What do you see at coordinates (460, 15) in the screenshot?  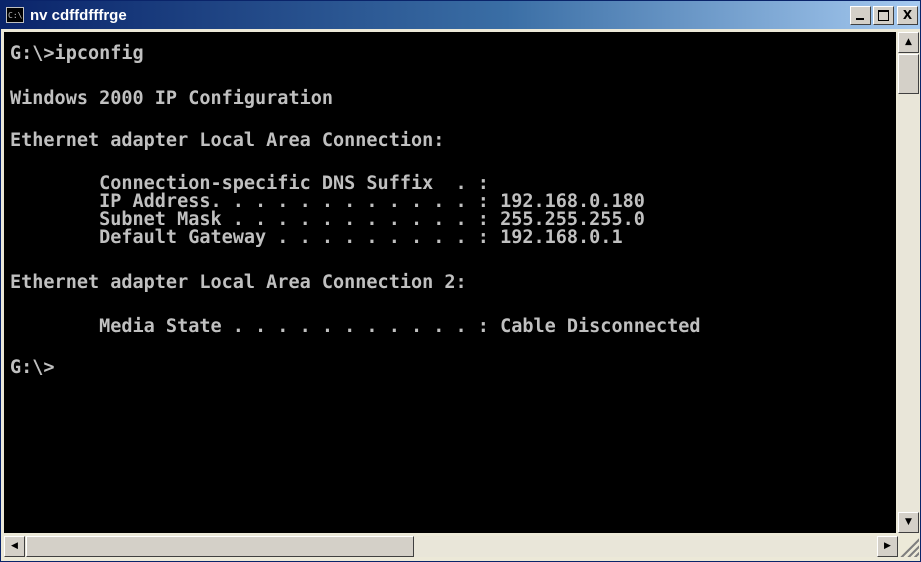 I see `title-bar: C:\ nv cdffdfffrge X` at bounding box center [460, 15].